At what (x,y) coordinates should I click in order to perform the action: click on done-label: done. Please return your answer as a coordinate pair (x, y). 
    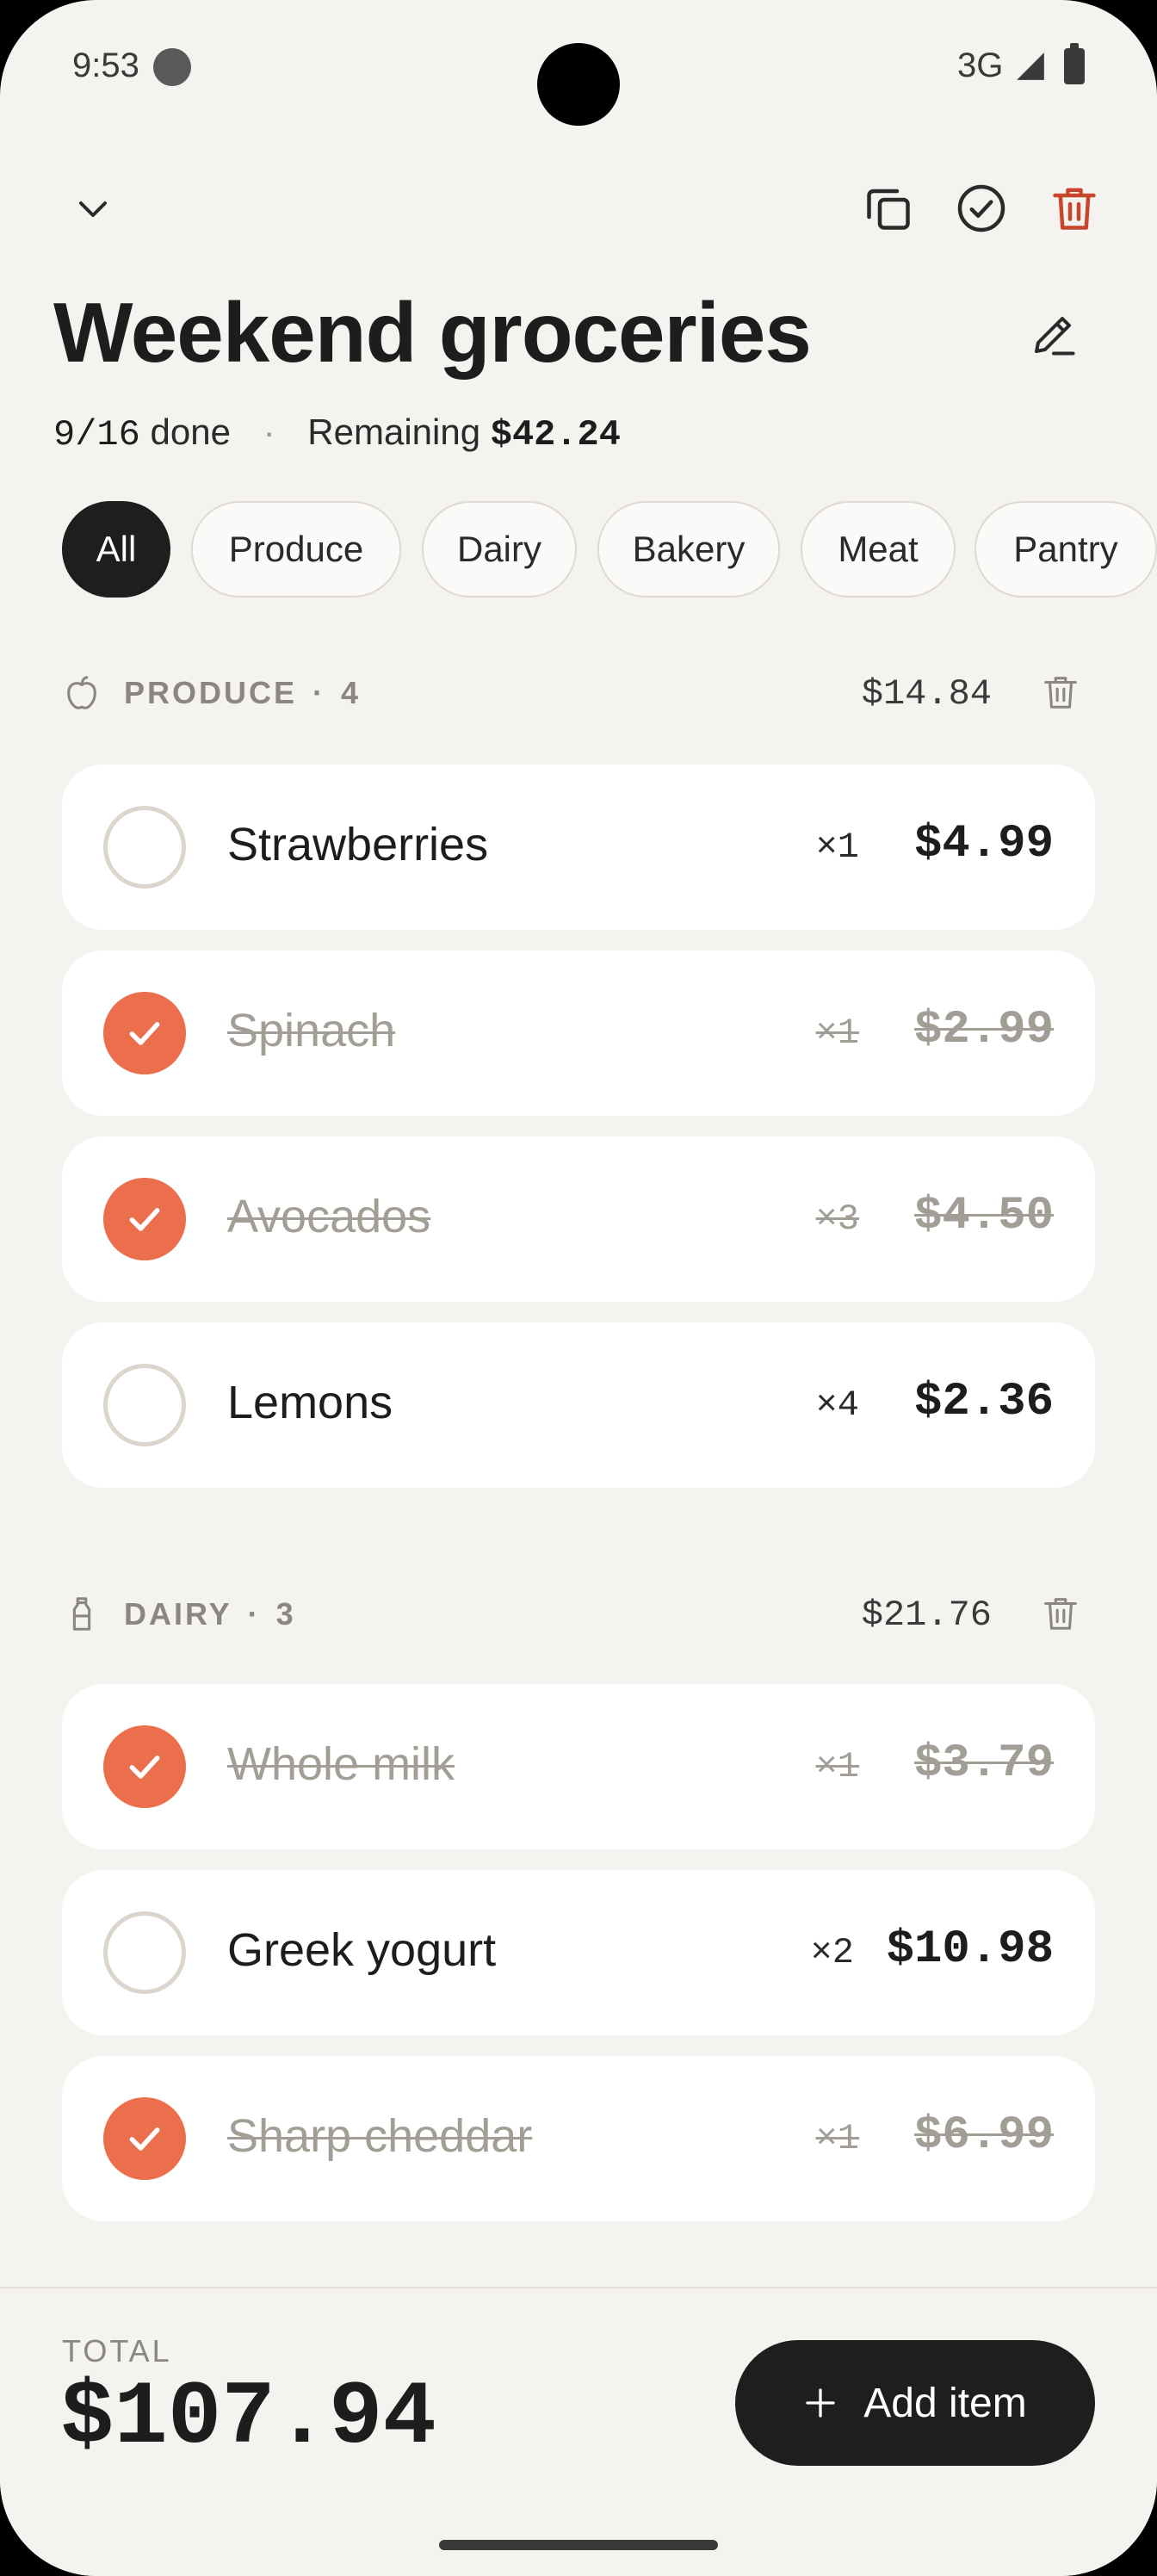
    Looking at the image, I should click on (190, 432).